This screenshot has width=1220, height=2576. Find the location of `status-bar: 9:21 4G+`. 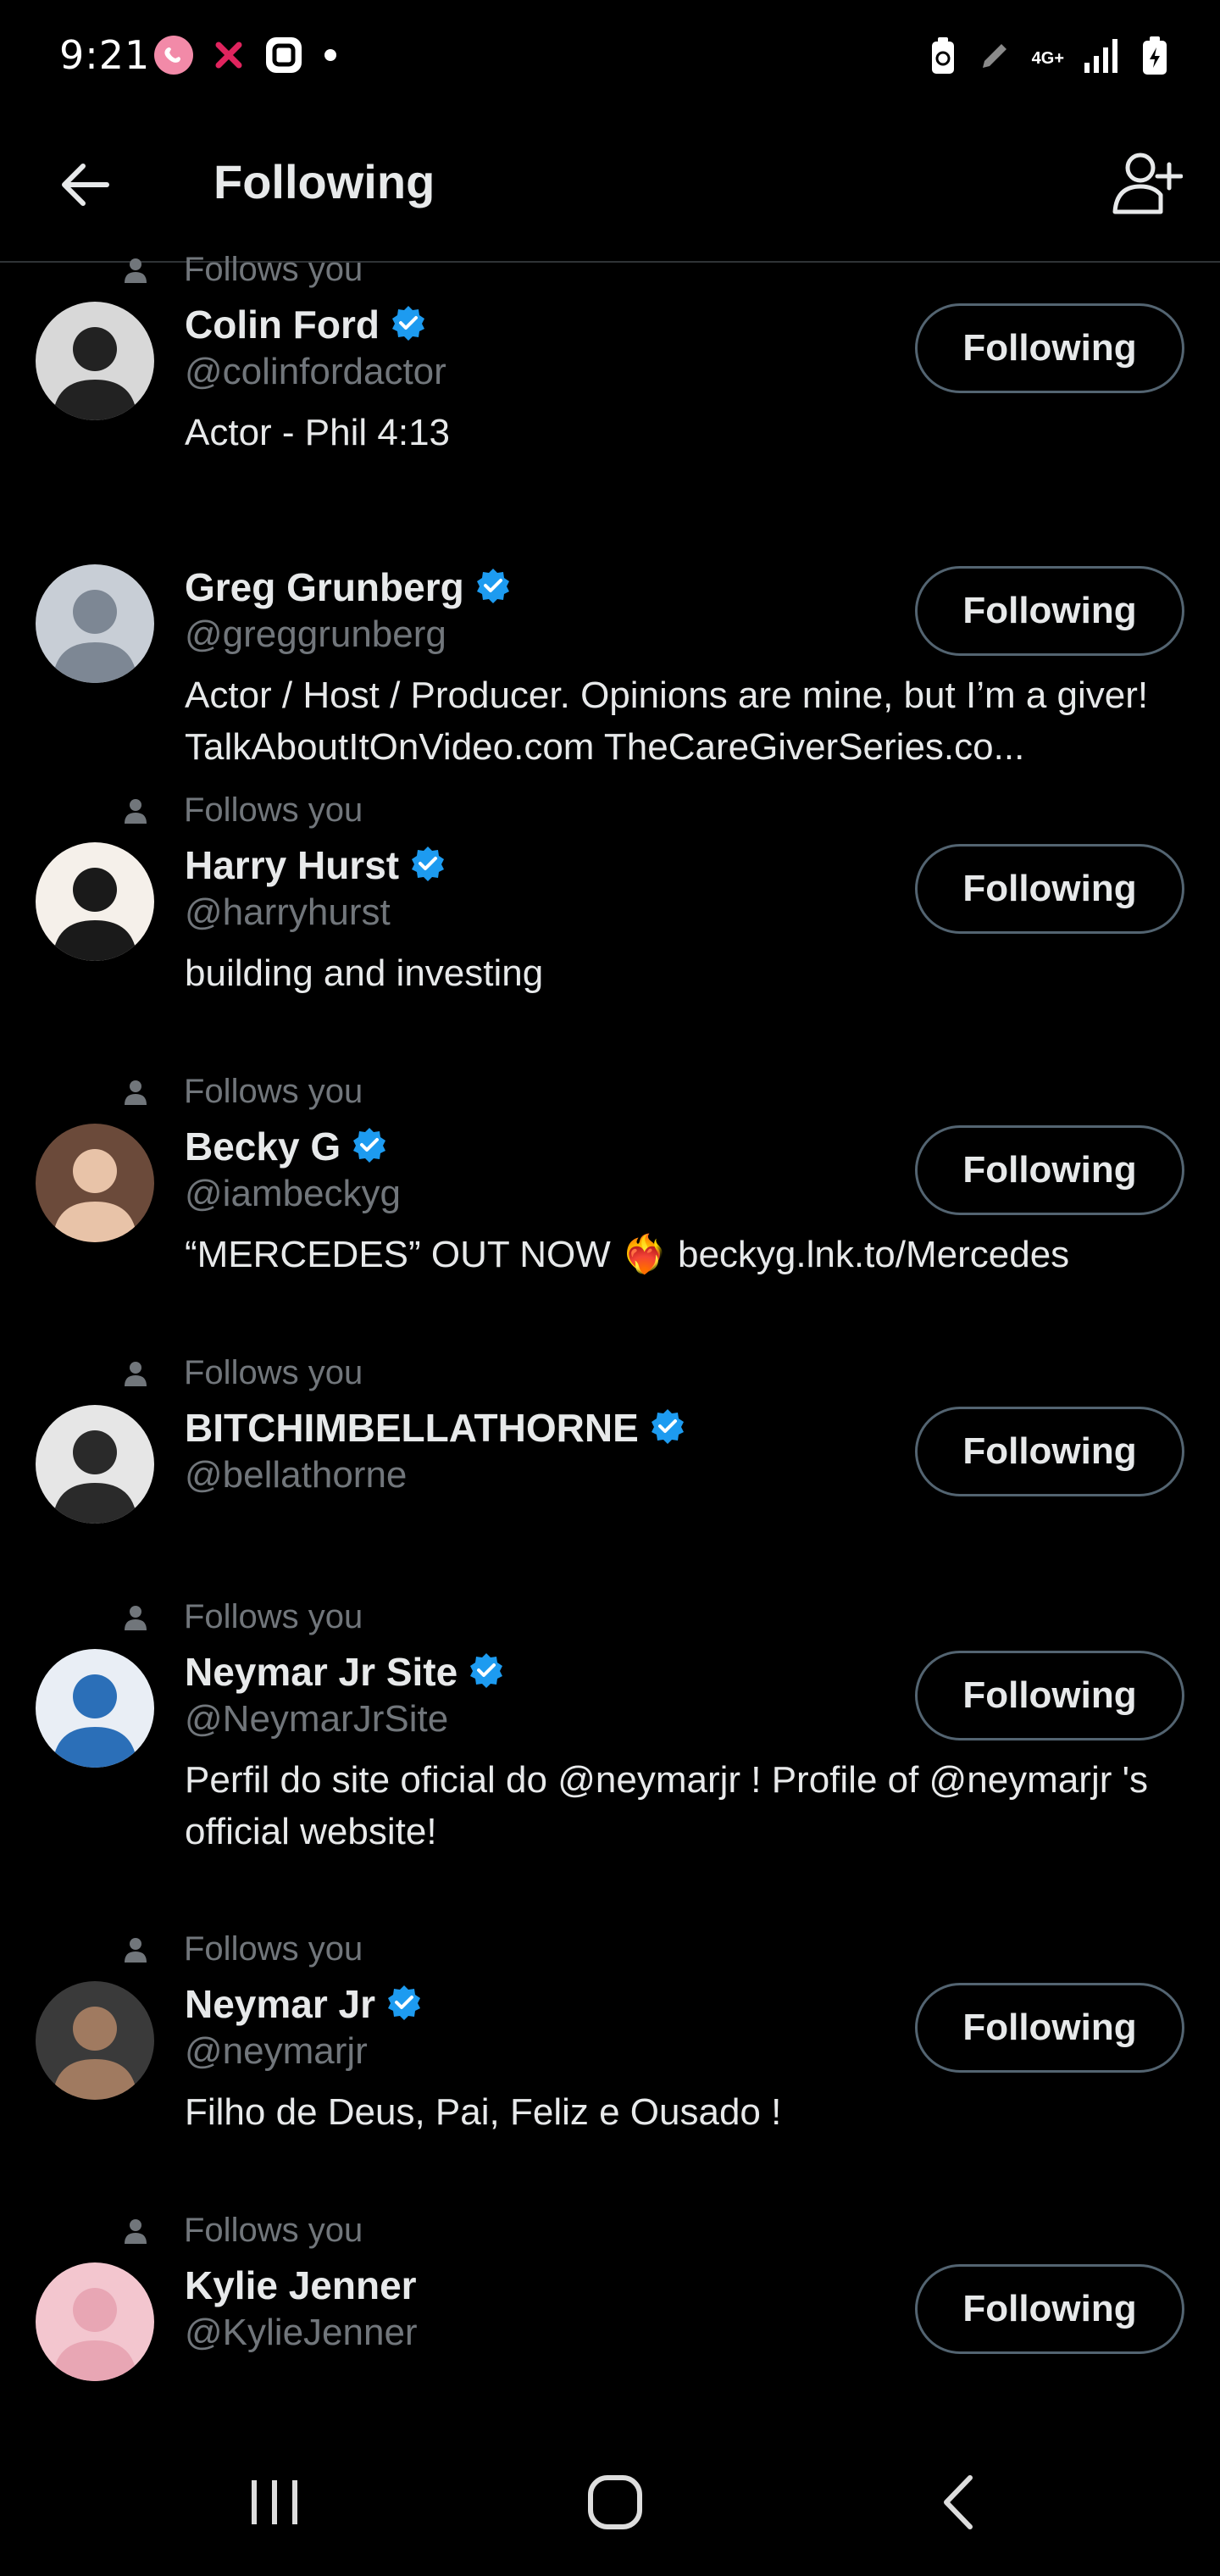

status-bar: 9:21 4G+ is located at coordinates (610, 59).